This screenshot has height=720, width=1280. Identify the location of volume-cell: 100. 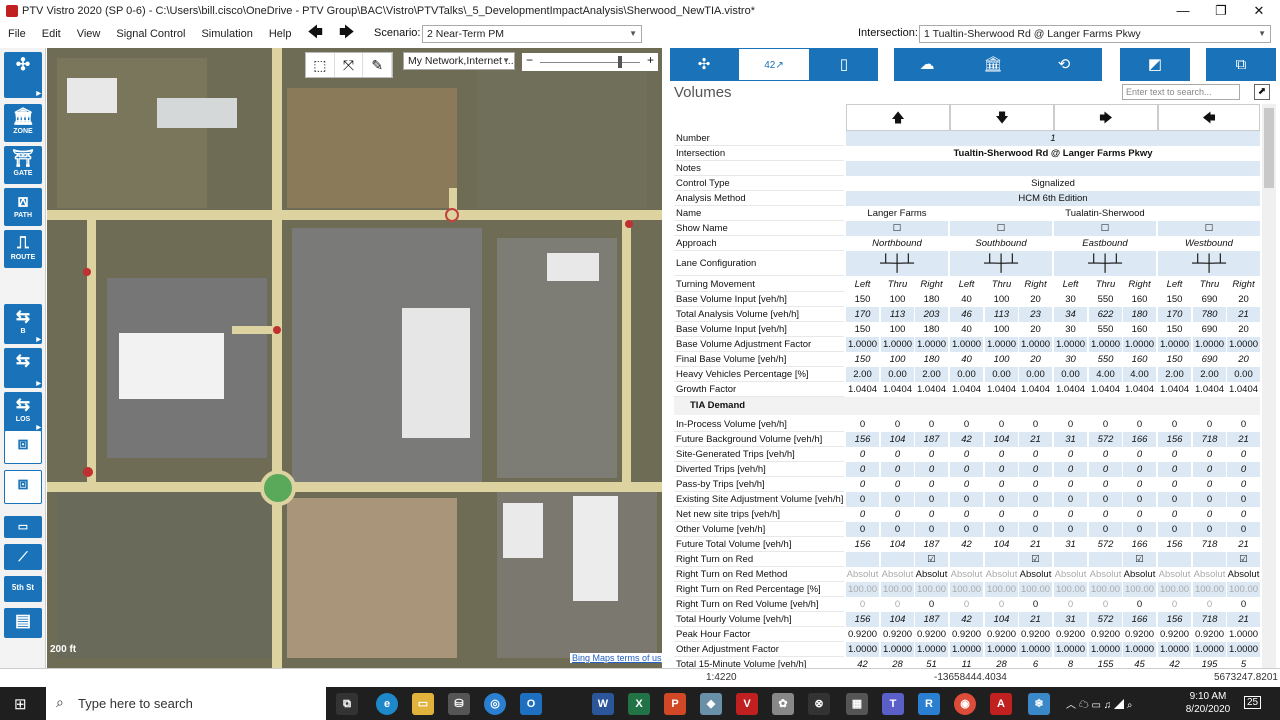
(1001, 299).